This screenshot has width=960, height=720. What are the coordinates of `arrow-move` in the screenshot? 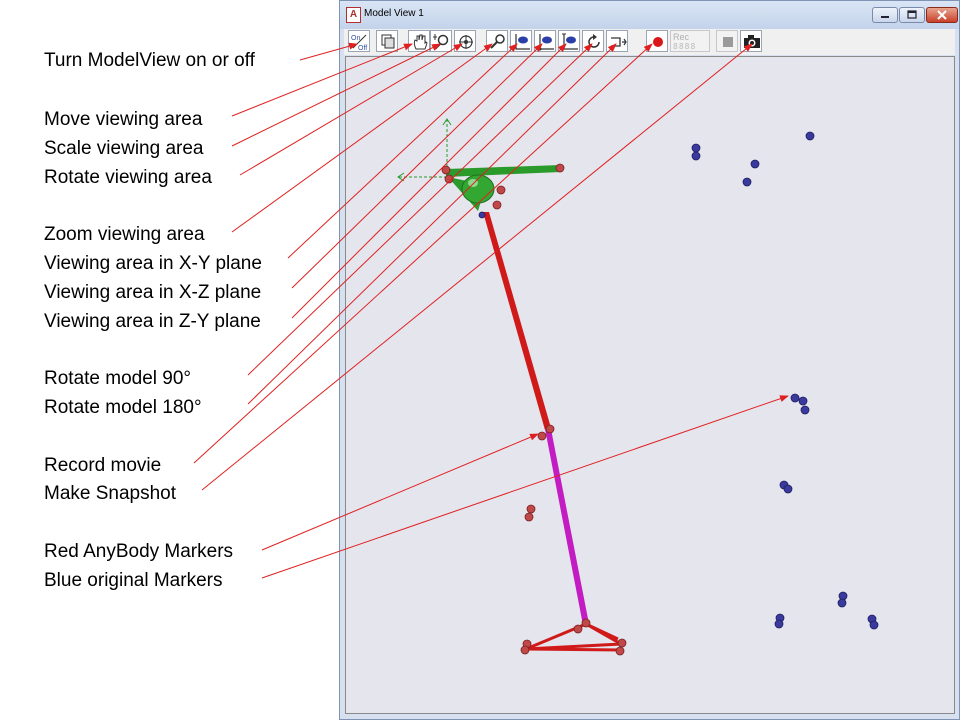 It's located at (322, 80).